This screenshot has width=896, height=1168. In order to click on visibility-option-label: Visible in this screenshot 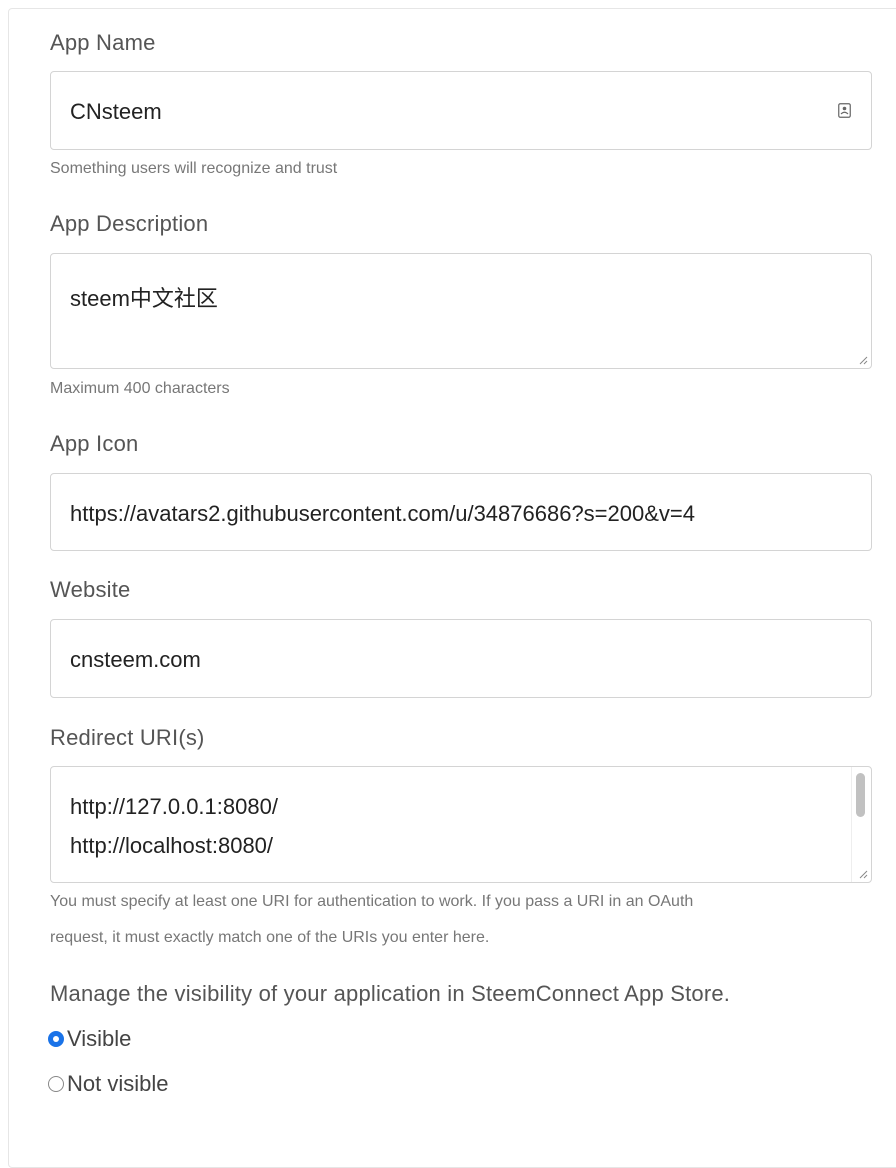, I will do `click(99, 1038)`.